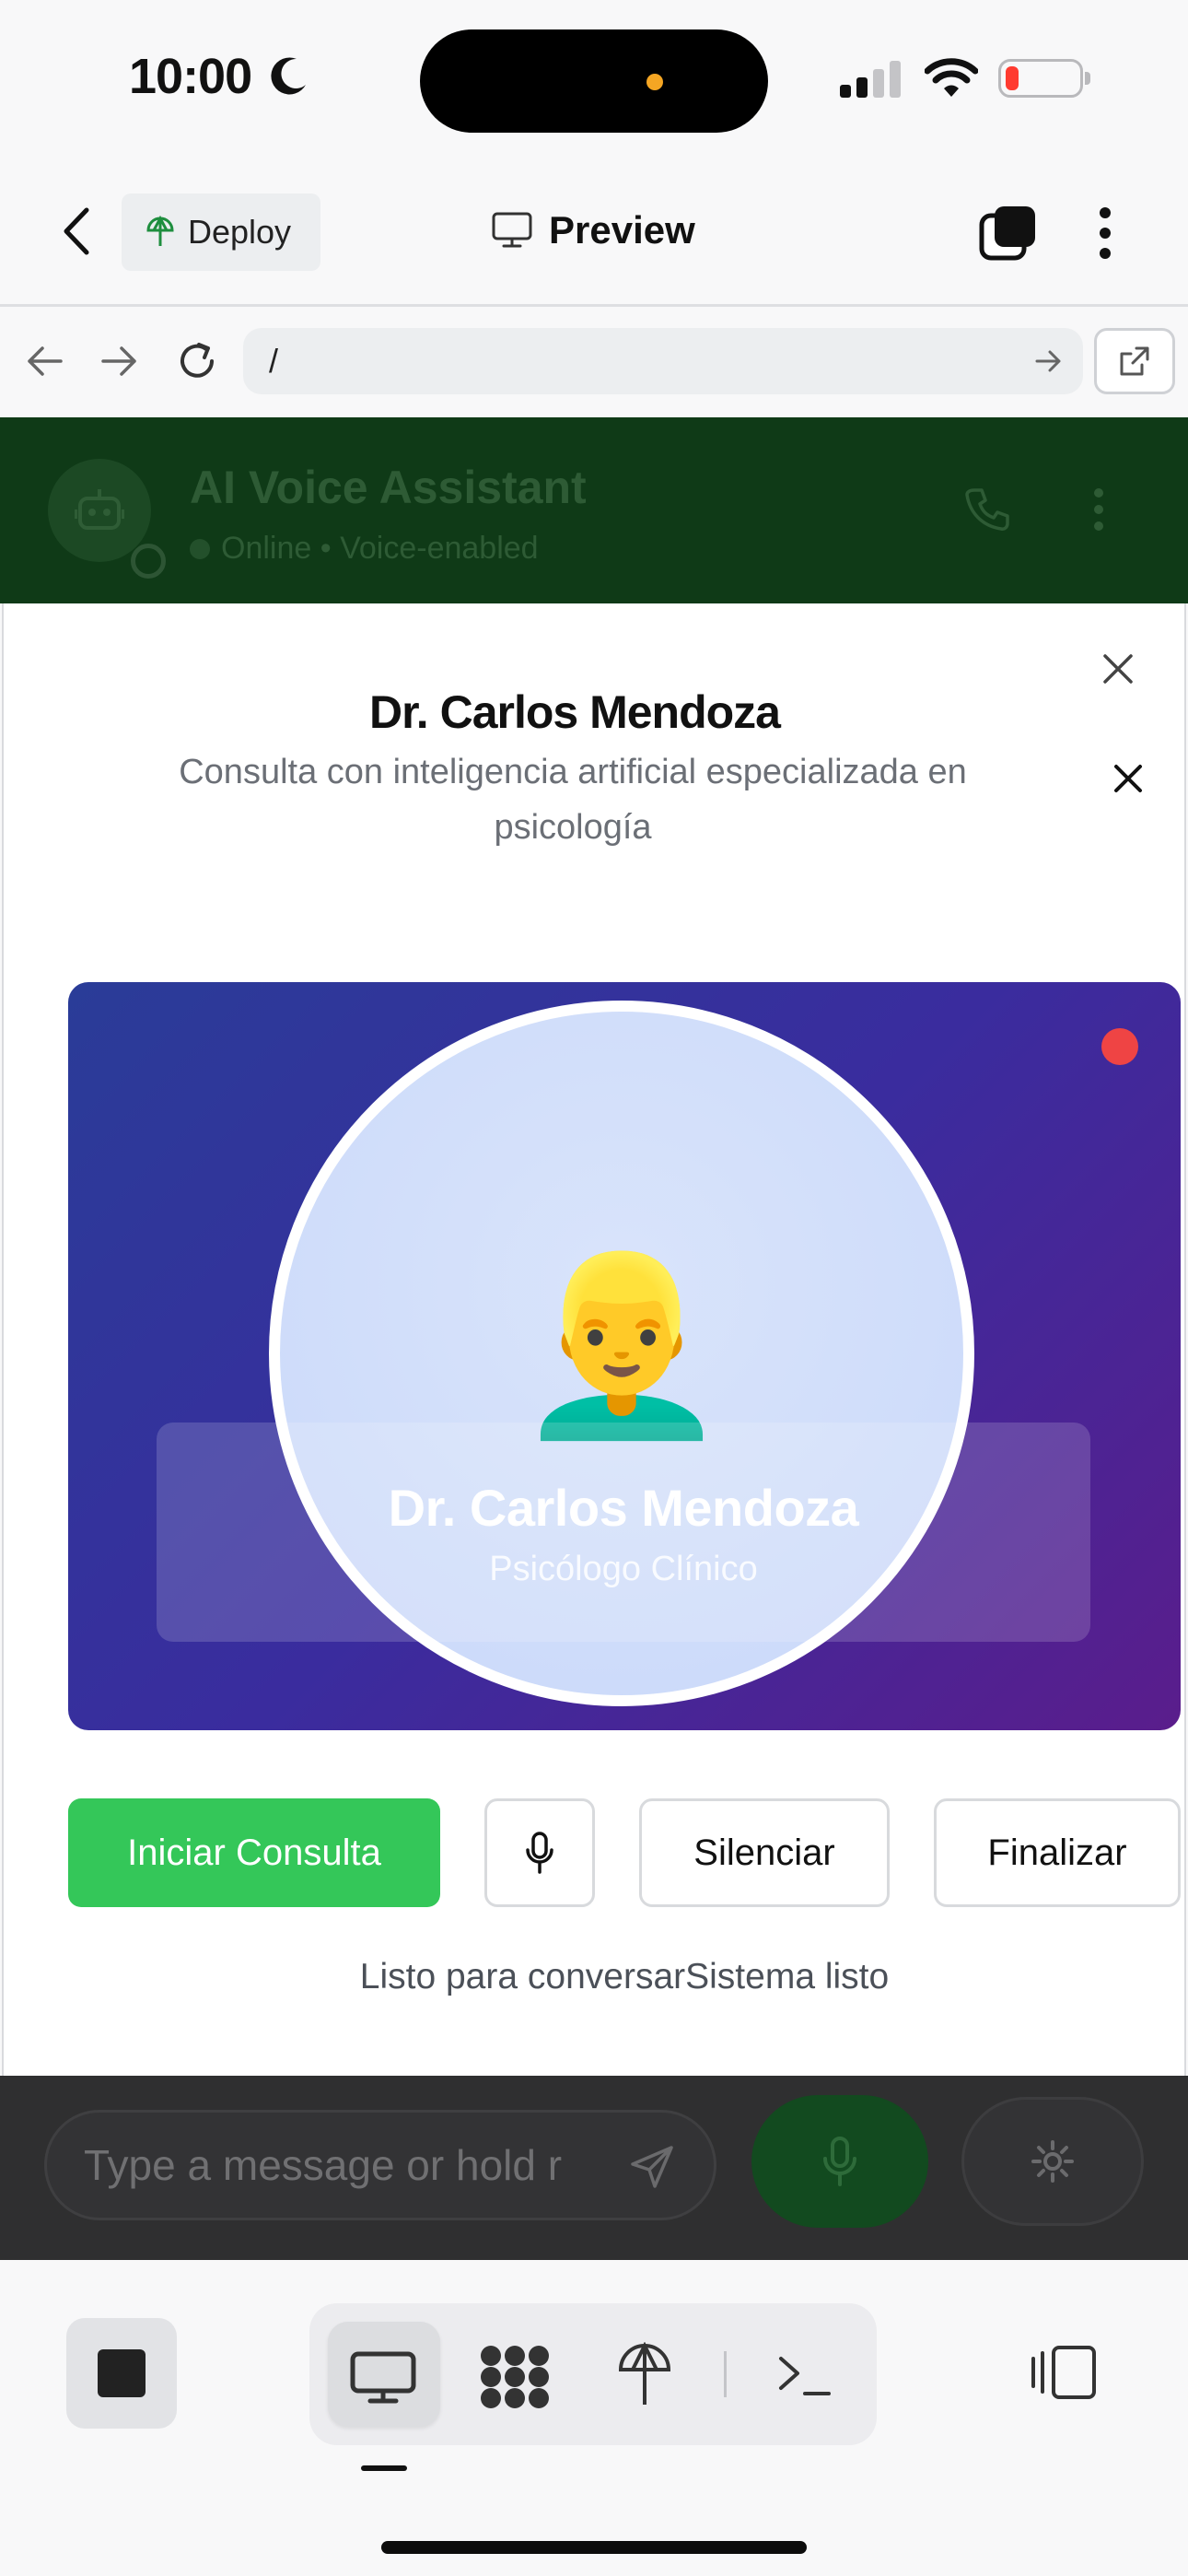 The height and width of the screenshot is (2576, 1188). I want to click on view-switcher, so click(593, 2374).